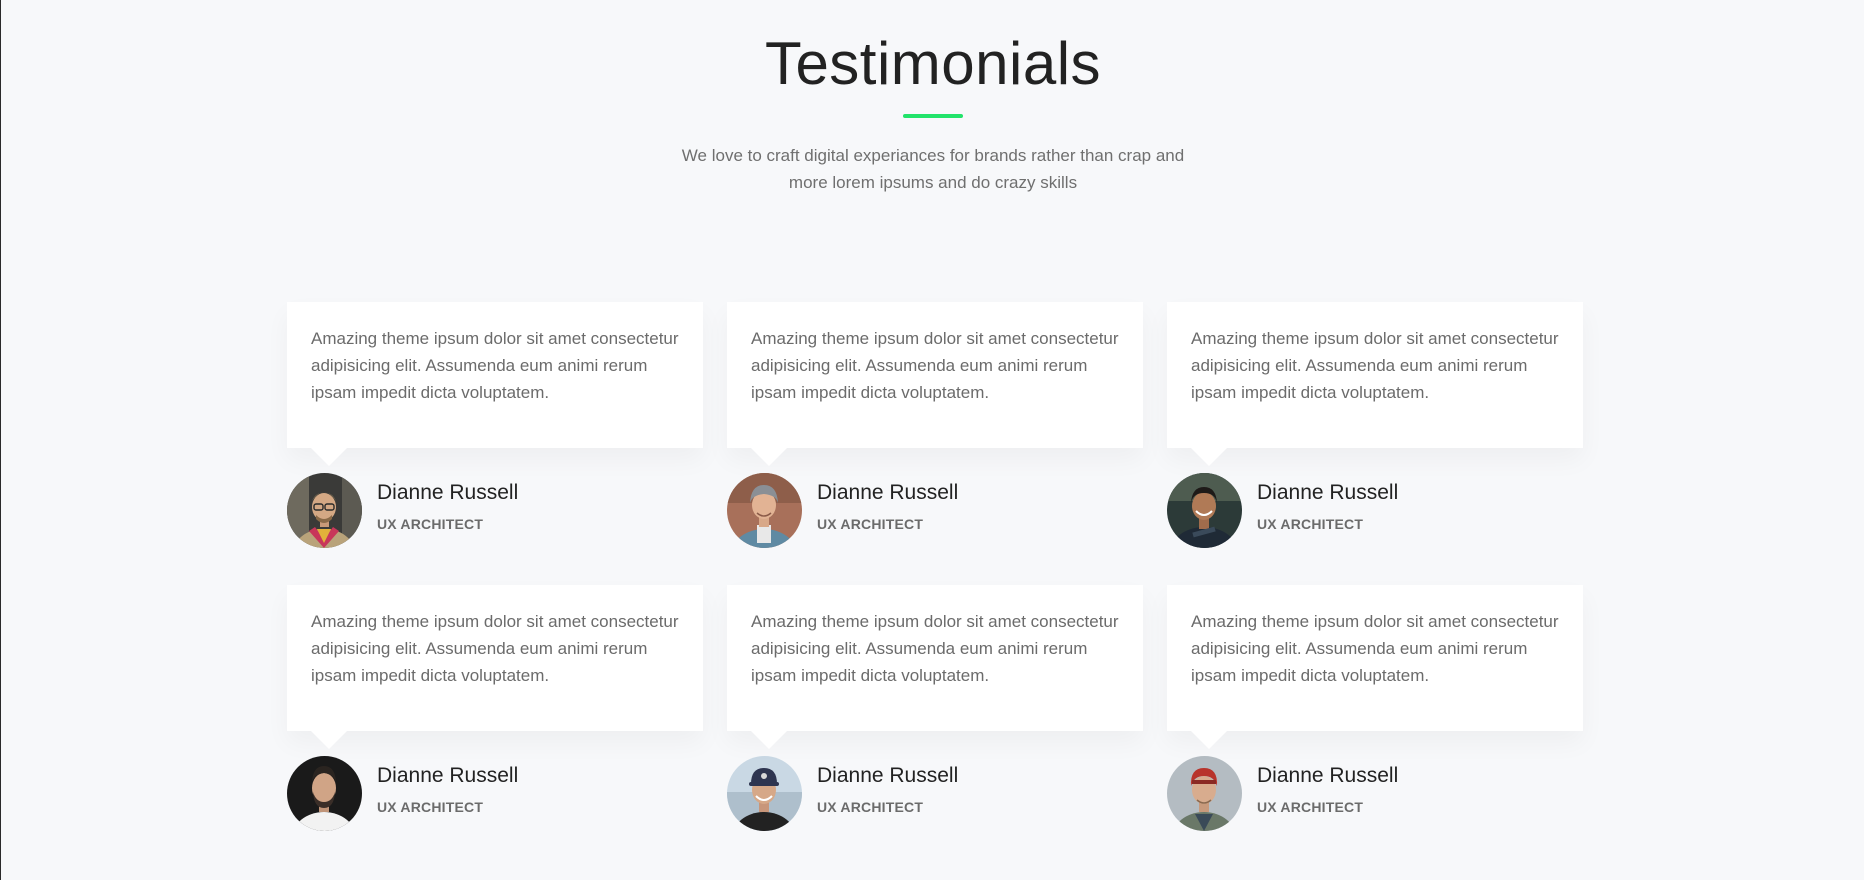  I want to click on title-underline, so click(933, 116).